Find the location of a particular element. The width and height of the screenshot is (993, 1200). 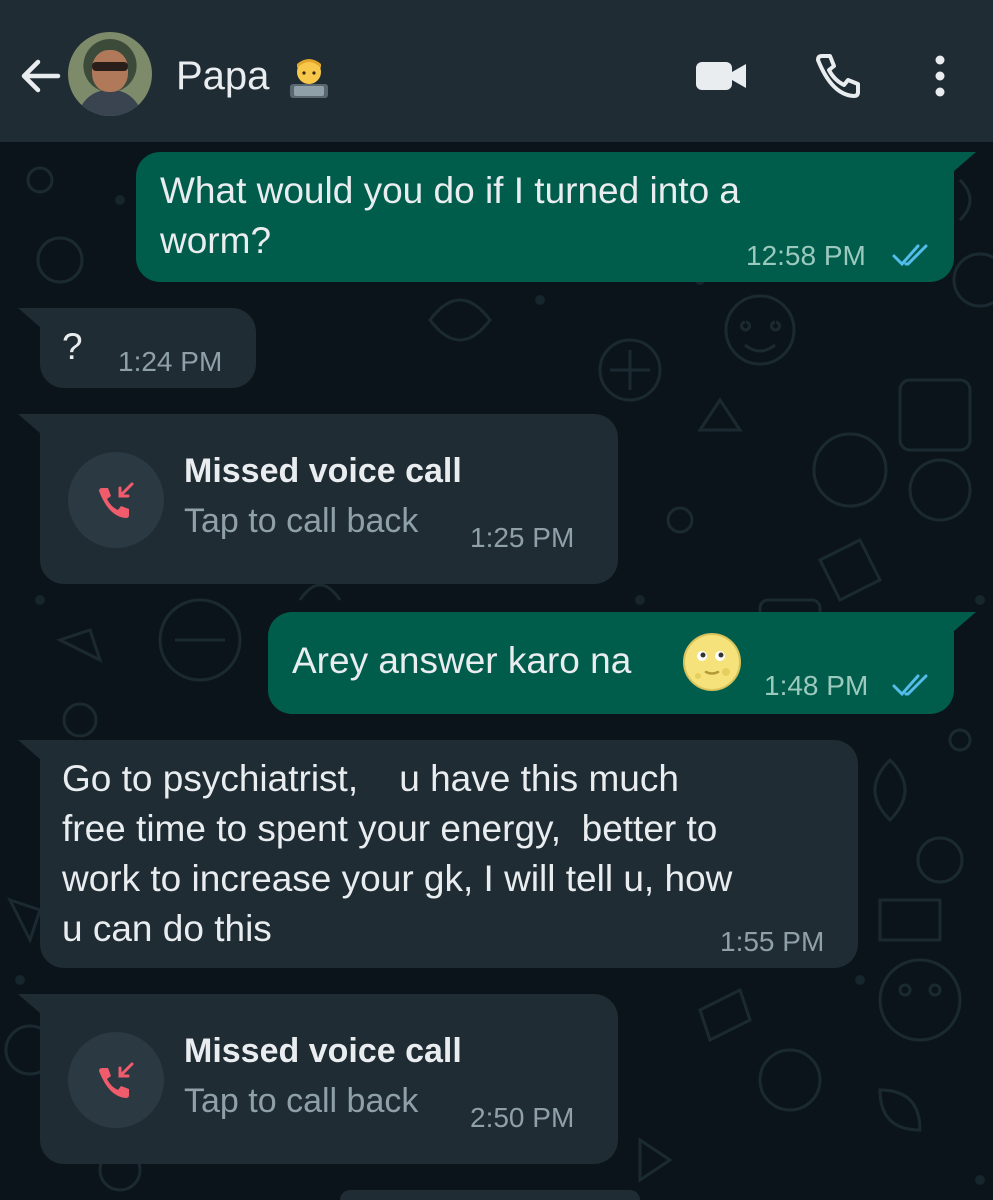

message-bubble-outgoing: Arey answer karo na 1:48 PM is located at coordinates (622, 663).